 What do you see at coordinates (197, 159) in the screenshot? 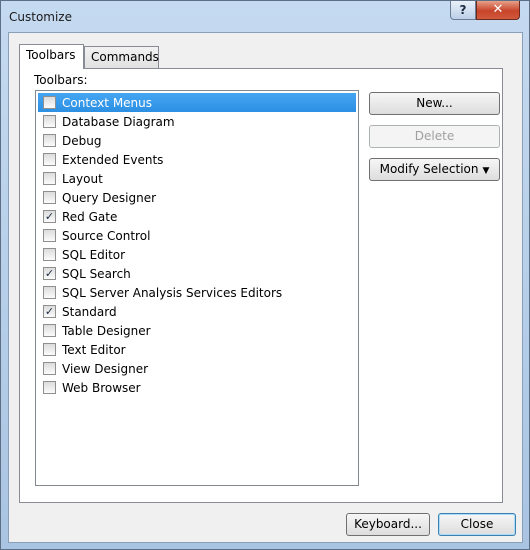
I see `list-item: Extended Events` at bounding box center [197, 159].